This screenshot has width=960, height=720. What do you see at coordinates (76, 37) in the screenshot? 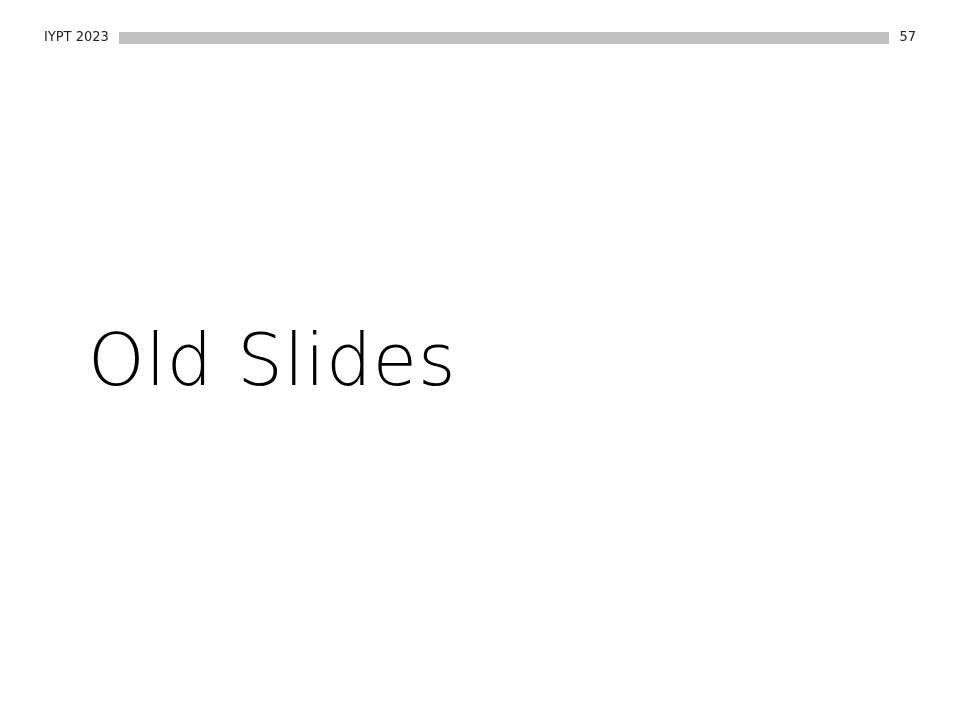
I see `event-label: IYPT 2023` at bounding box center [76, 37].